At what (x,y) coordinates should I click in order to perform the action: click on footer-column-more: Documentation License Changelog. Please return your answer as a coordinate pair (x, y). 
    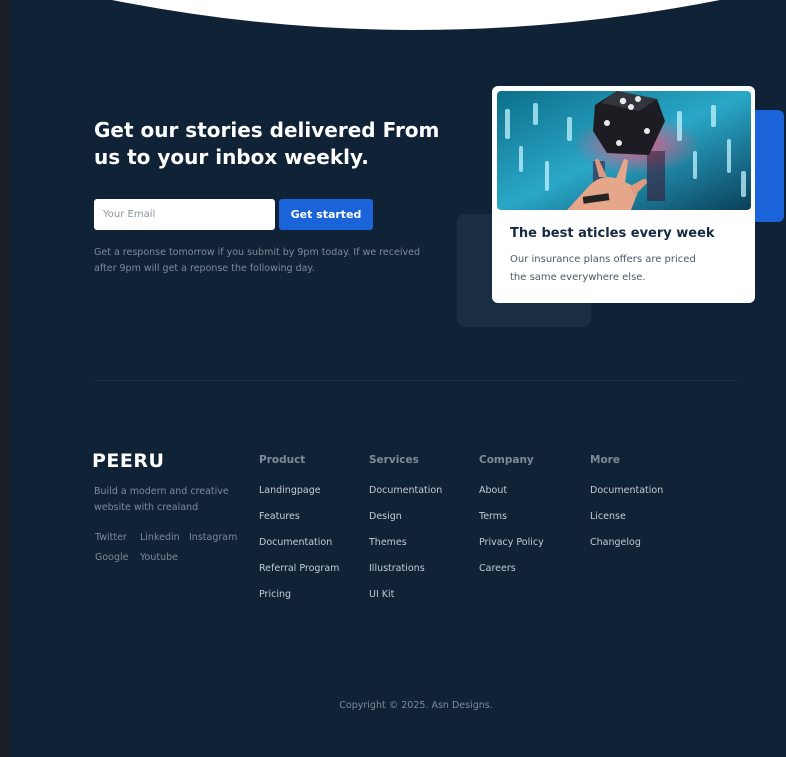
    Looking at the image, I should click on (626, 523).